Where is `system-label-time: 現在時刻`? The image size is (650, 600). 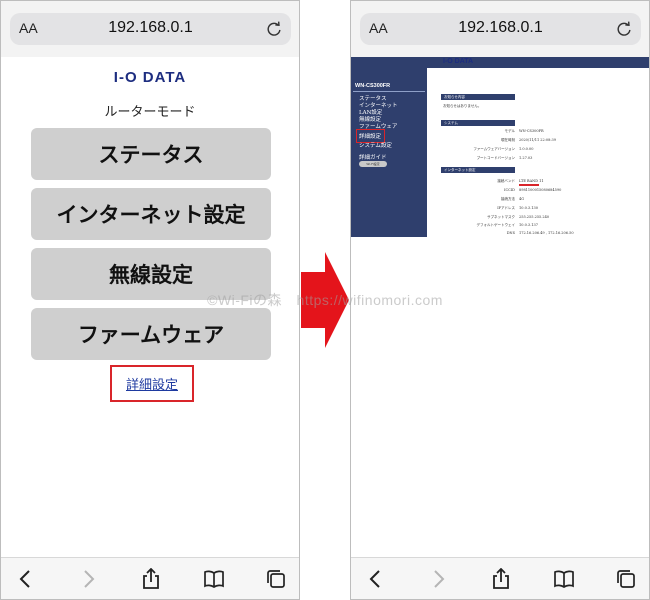
system-label-time: 現在時刻 is located at coordinates (508, 140).